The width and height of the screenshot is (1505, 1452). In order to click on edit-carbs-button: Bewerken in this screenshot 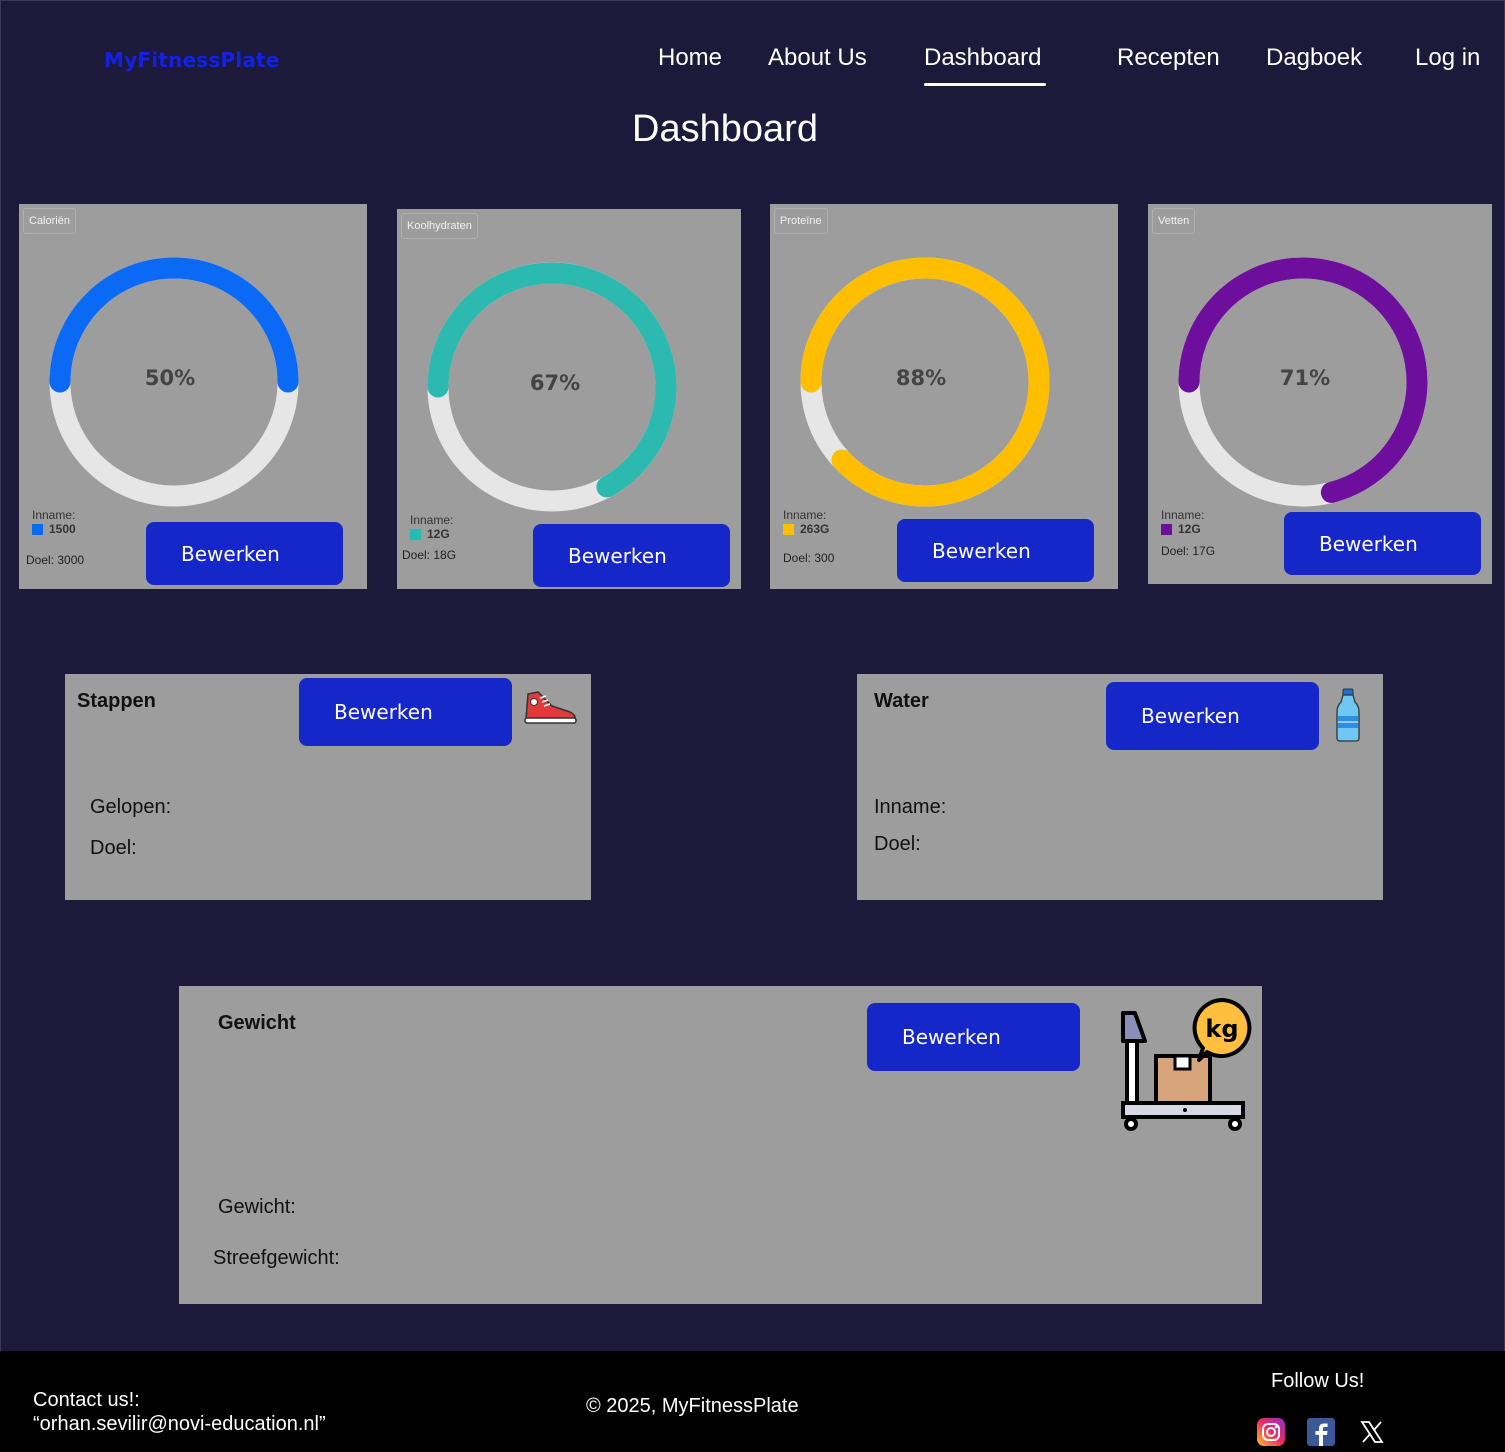, I will do `click(631, 555)`.